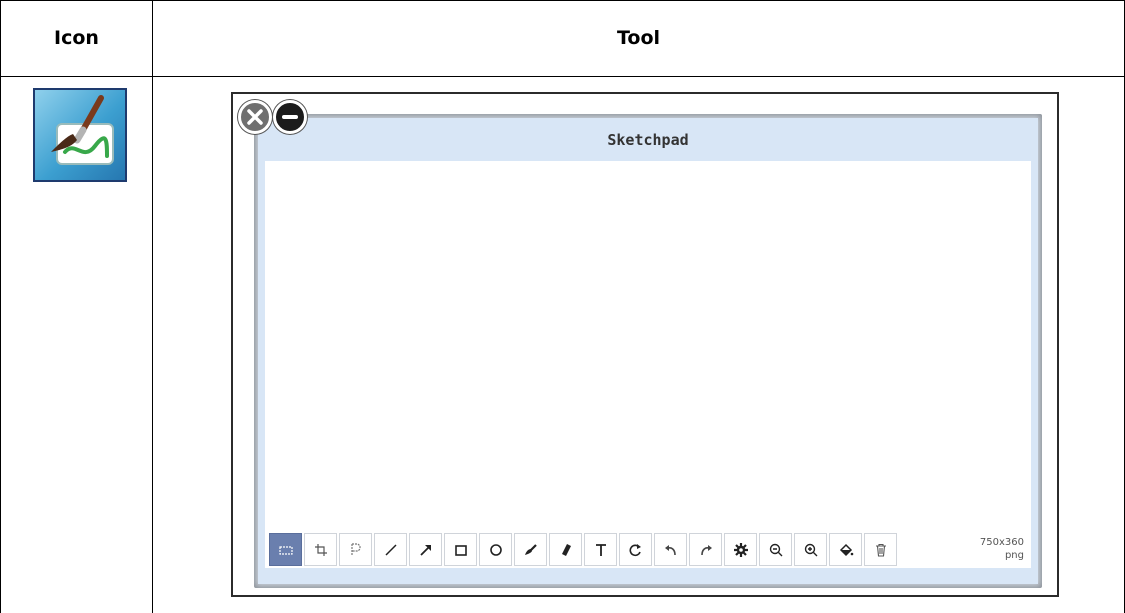  What do you see at coordinates (1001, 542) in the screenshot?
I see `canvas-size: 750x360` at bounding box center [1001, 542].